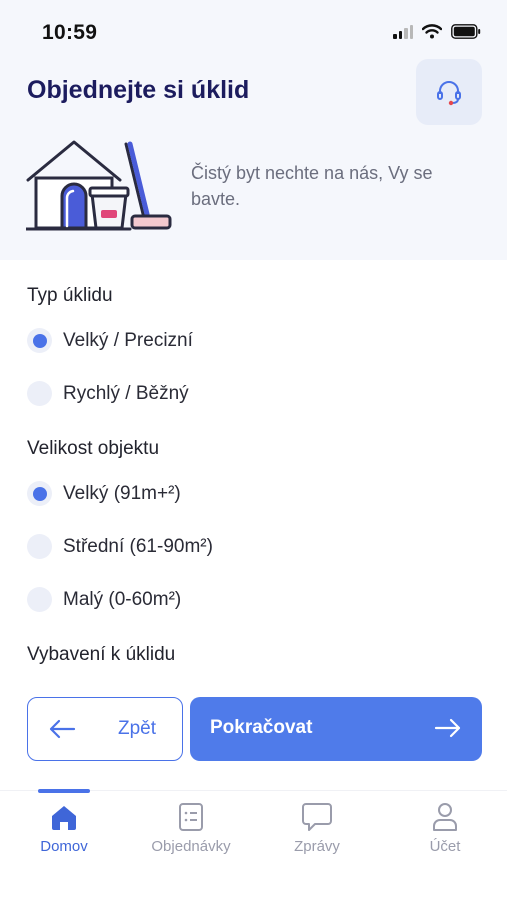 This screenshot has width=507, height=900. Describe the element at coordinates (445, 817) in the screenshot. I see `user-icon` at that location.